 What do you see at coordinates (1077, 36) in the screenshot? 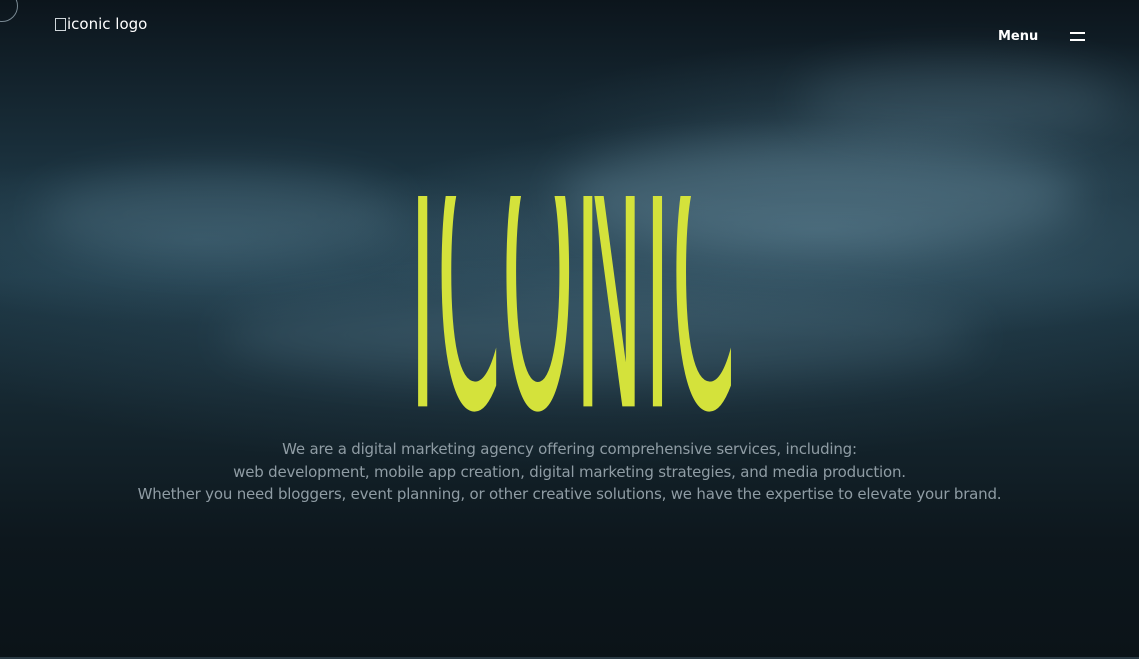
I see `hamburger-icon` at bounding box center [1077, 36].